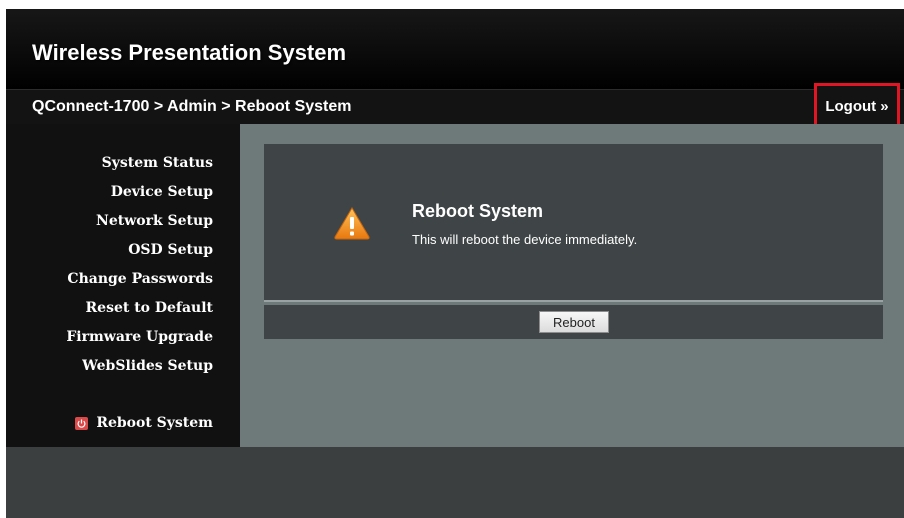  What do you see at coordinates (189, 52) in the screenshot?
I see `app-title: Wireless Presentation System` at bounding box center [189, 52].